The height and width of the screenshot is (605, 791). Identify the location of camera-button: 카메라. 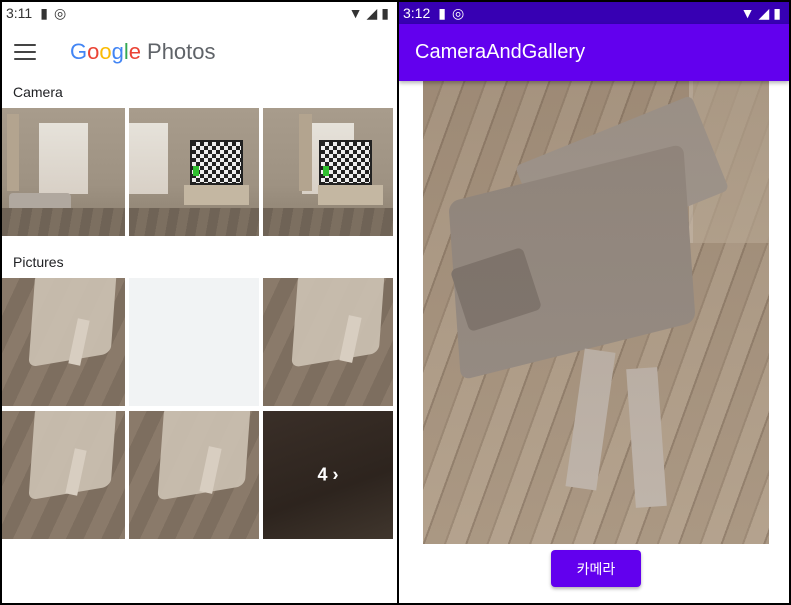
(596, 568).